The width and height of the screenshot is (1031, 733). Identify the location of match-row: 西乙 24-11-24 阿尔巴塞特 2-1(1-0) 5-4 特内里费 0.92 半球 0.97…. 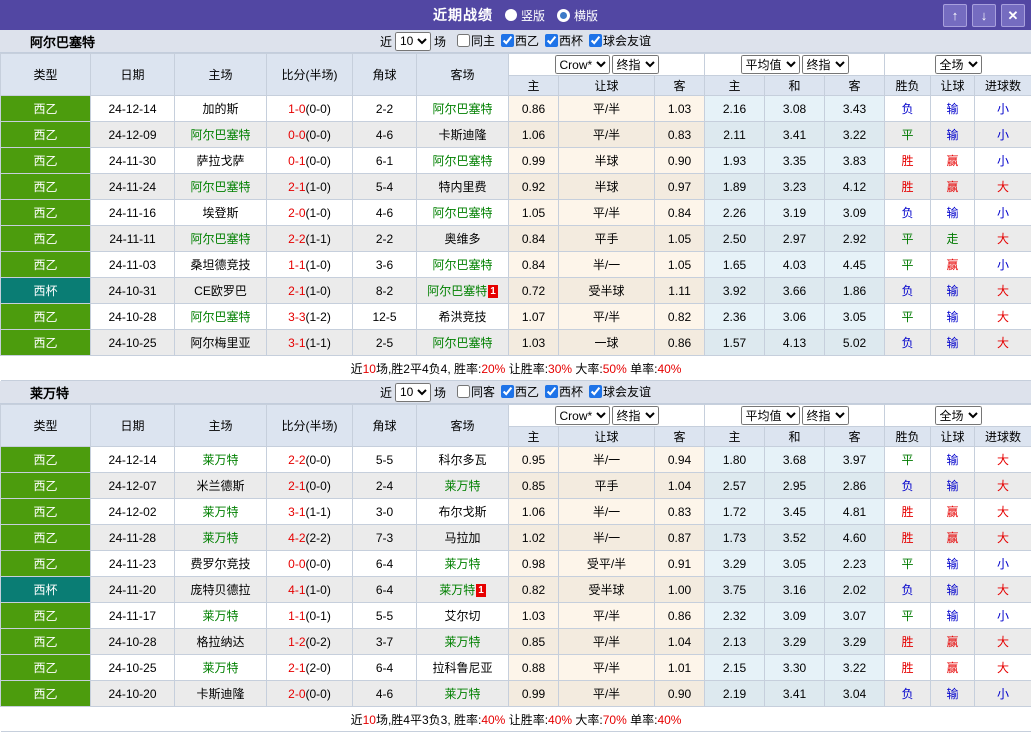
(515, 186).